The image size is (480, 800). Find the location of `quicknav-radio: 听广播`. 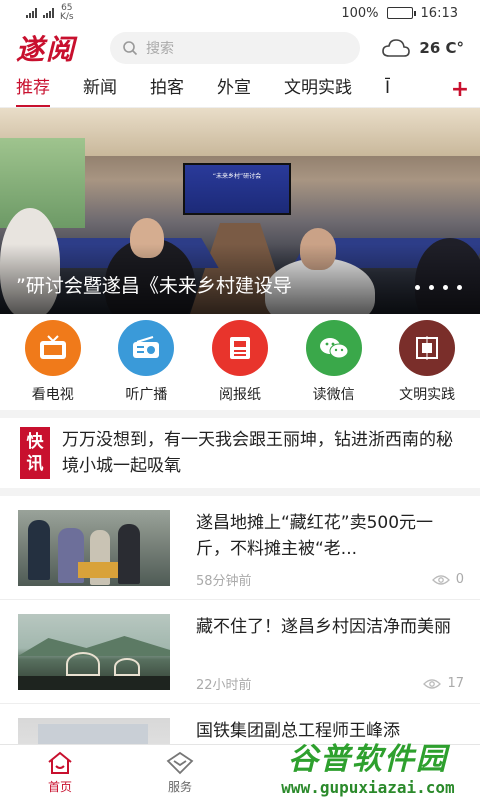

quicknav-radio: 听广播 is located at coordinates (146, 362).